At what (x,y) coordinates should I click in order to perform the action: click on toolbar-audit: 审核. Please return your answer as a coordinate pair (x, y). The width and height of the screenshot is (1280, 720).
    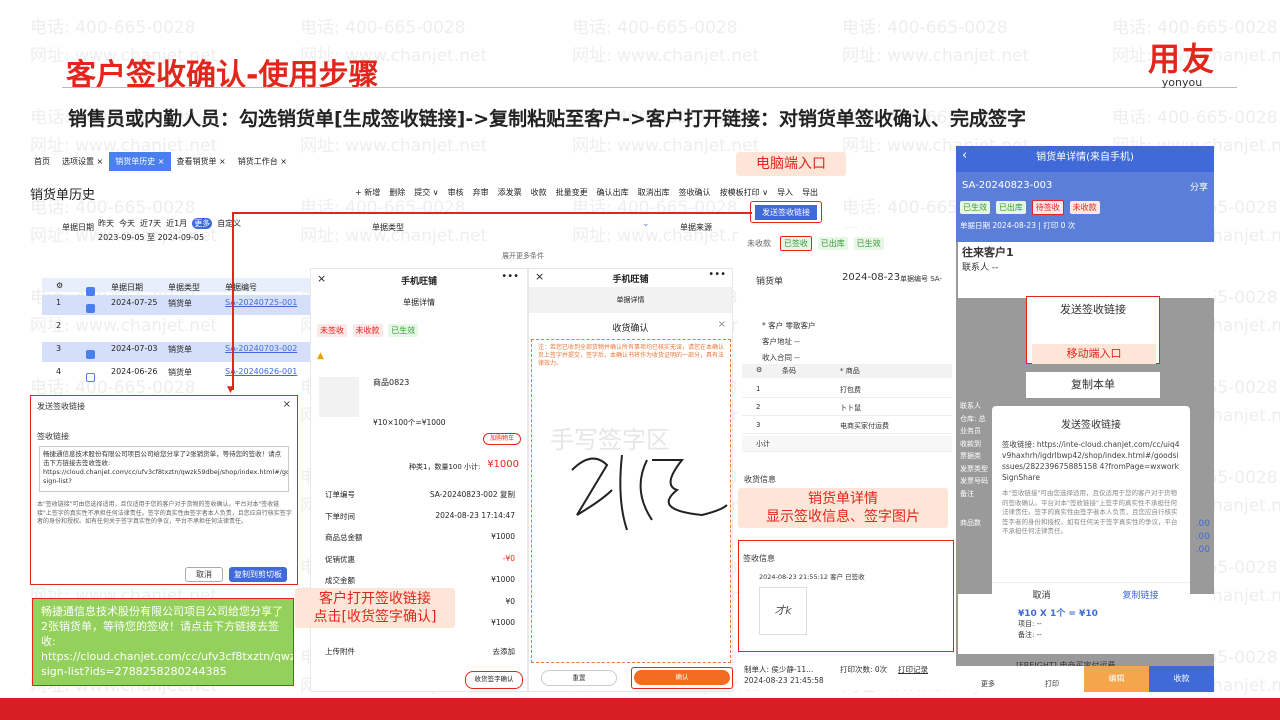
    Looking at the image, I should click on (456, 192).